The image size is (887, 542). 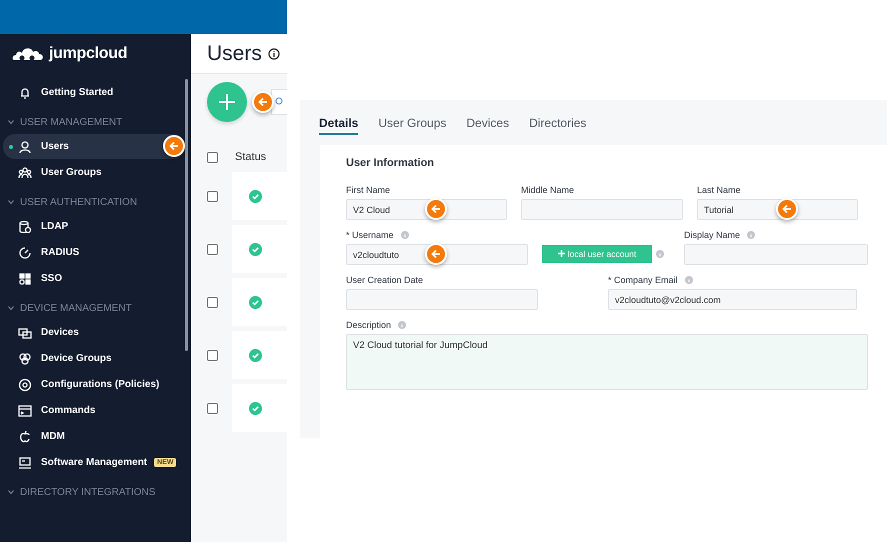 What do you see at coordinates (25, 173) in the screenshot?
I see `users-icon` at bounding box center [25, 173].